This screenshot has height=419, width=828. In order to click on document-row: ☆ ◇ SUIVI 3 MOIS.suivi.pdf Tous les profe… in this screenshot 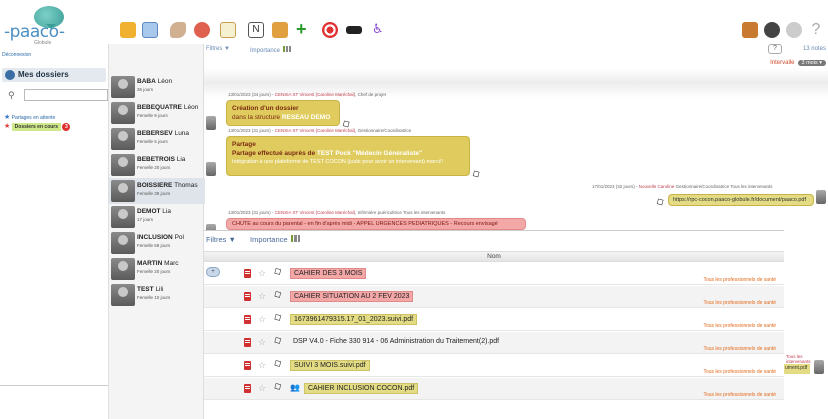, I will do `click(494, 366)`.